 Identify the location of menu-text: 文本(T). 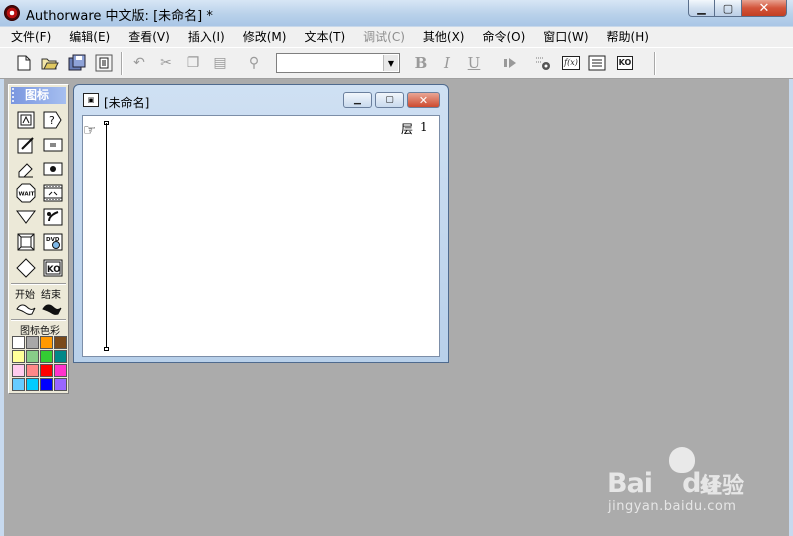
(322, 37).